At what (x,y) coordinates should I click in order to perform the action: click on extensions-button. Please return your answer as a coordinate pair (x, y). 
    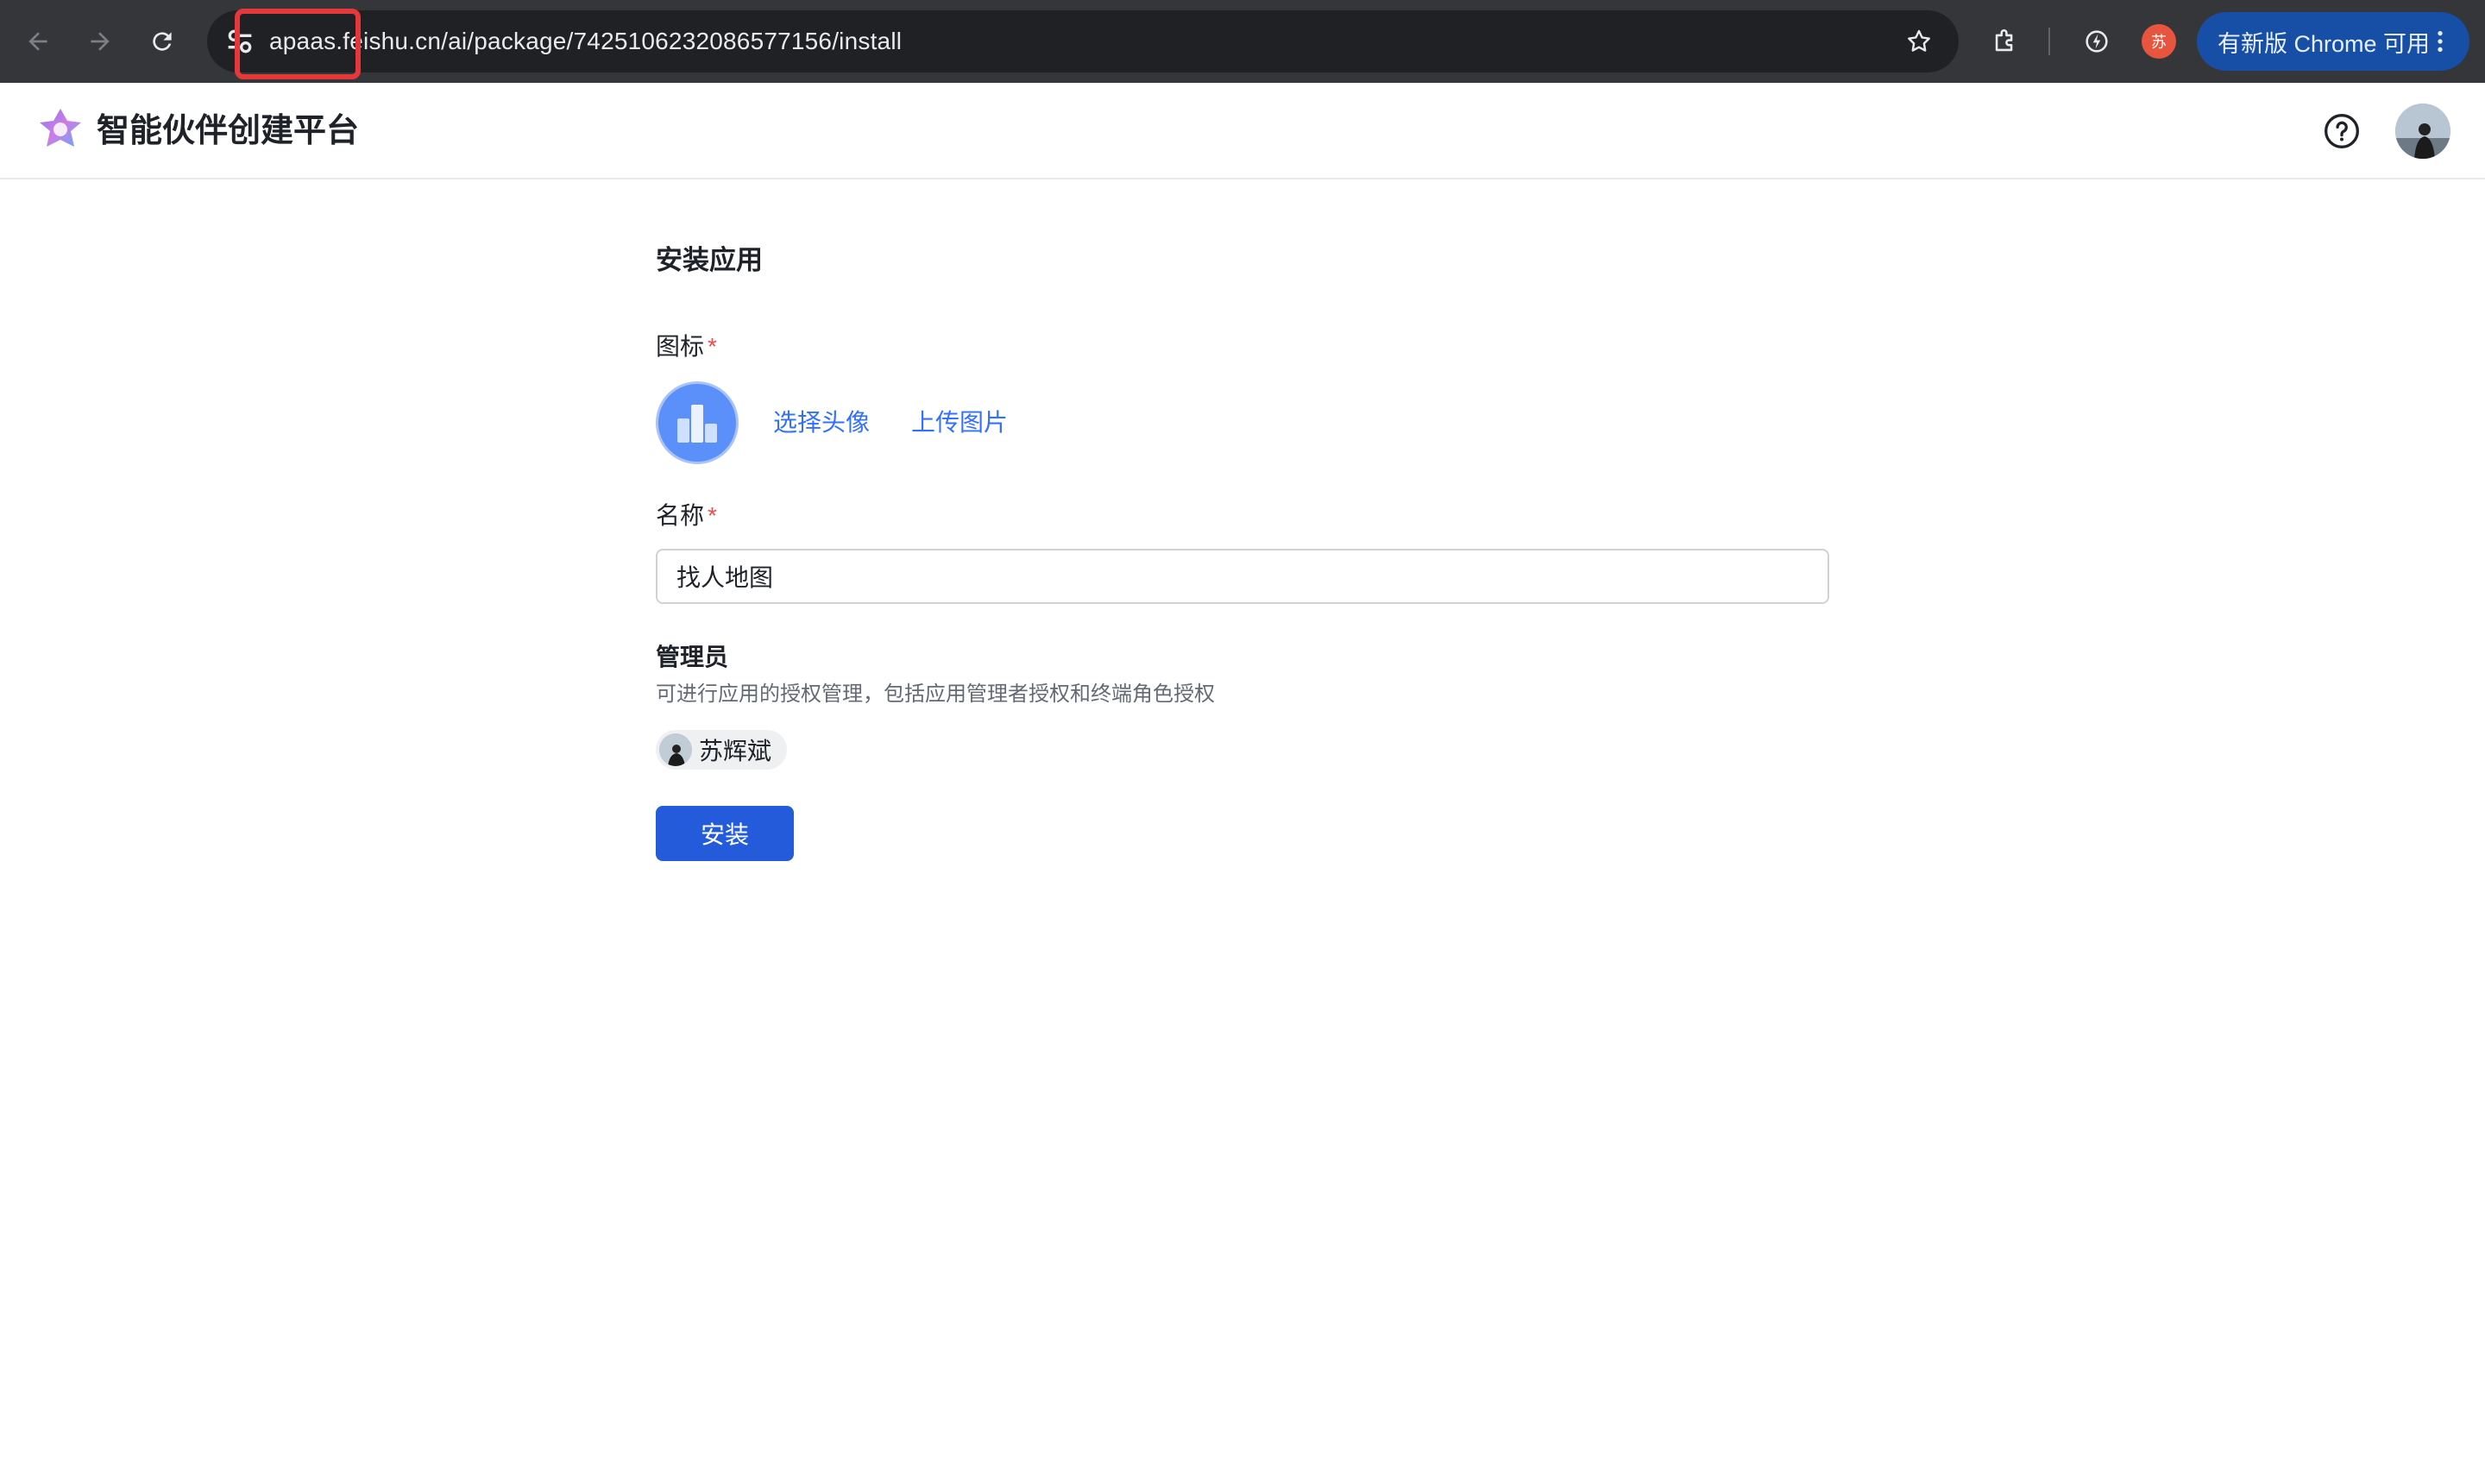
    Looking at the image, I should click on (2005, 41).